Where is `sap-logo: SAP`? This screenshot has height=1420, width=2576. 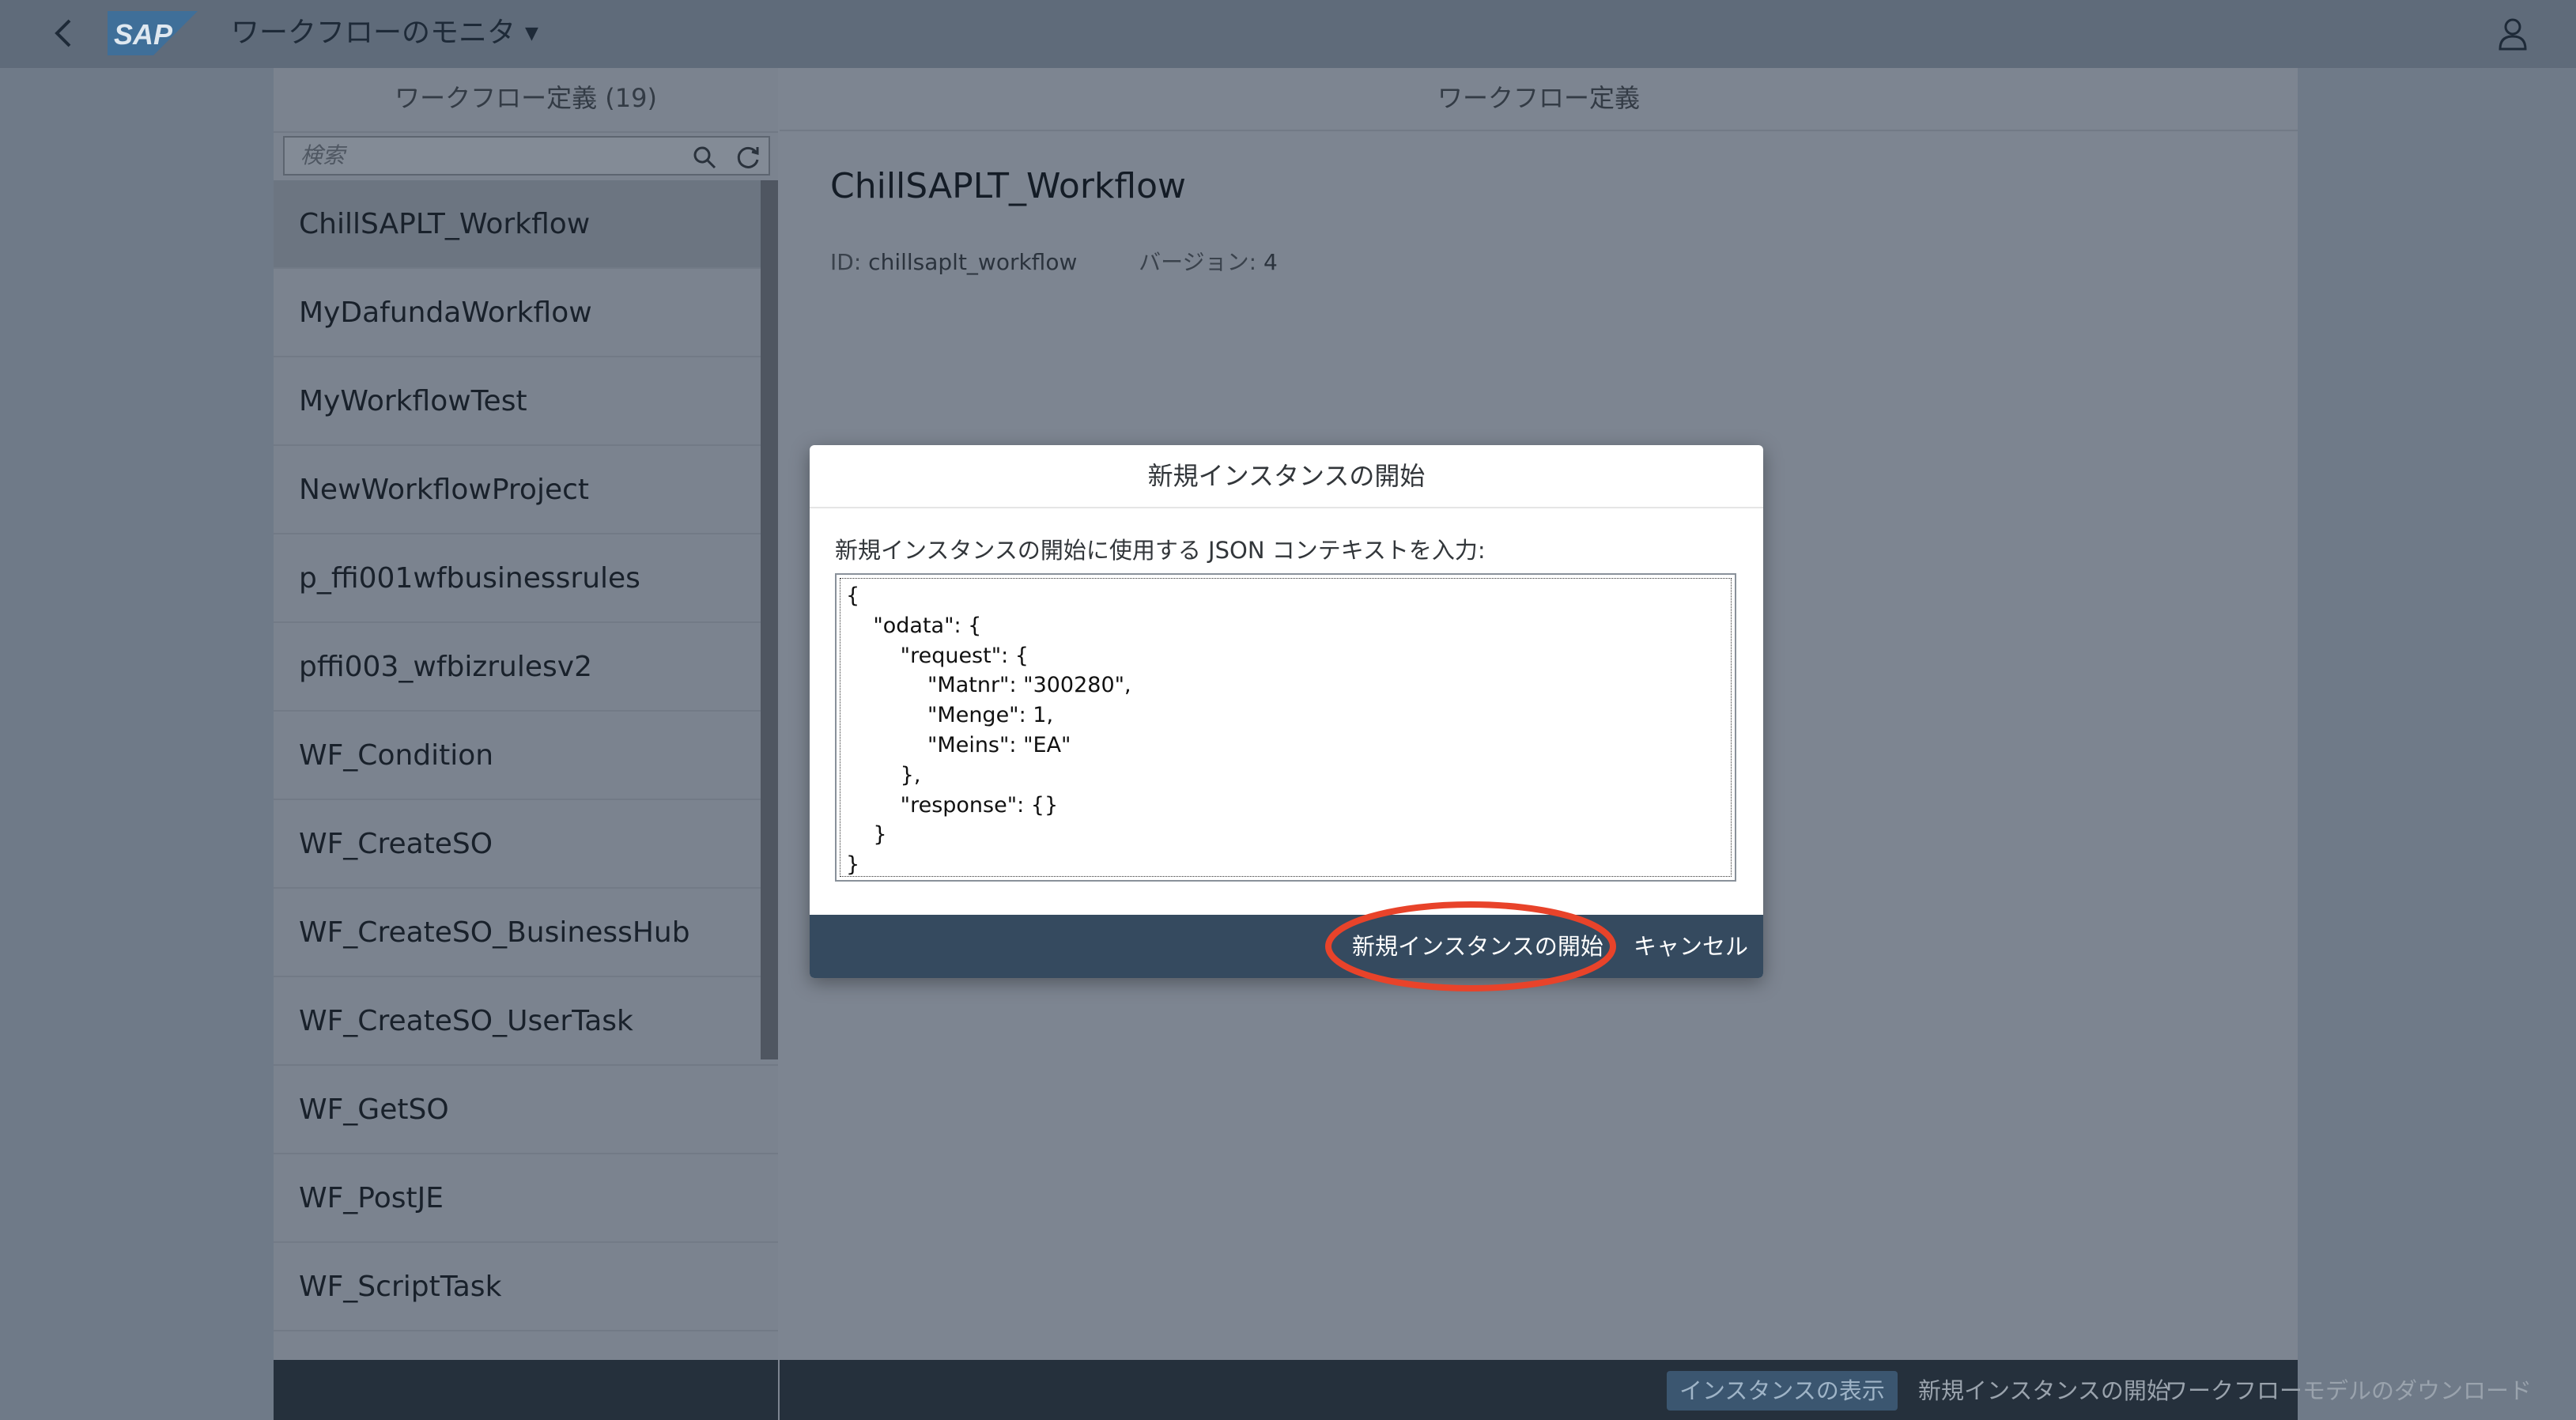 sap-logo: SAP is located at coordinates (153, 33).